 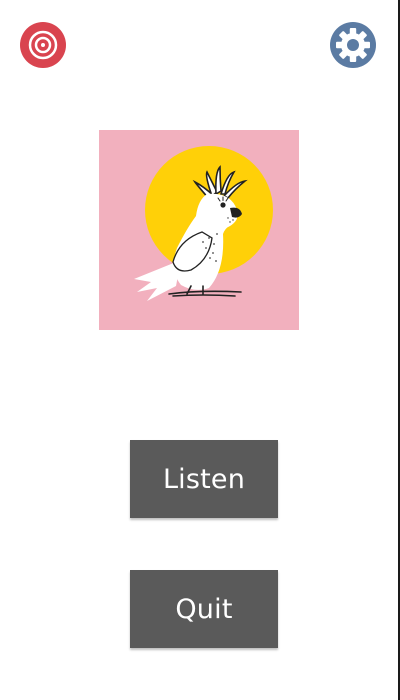 I want to click on target-icon, so click(x=43, y=45).